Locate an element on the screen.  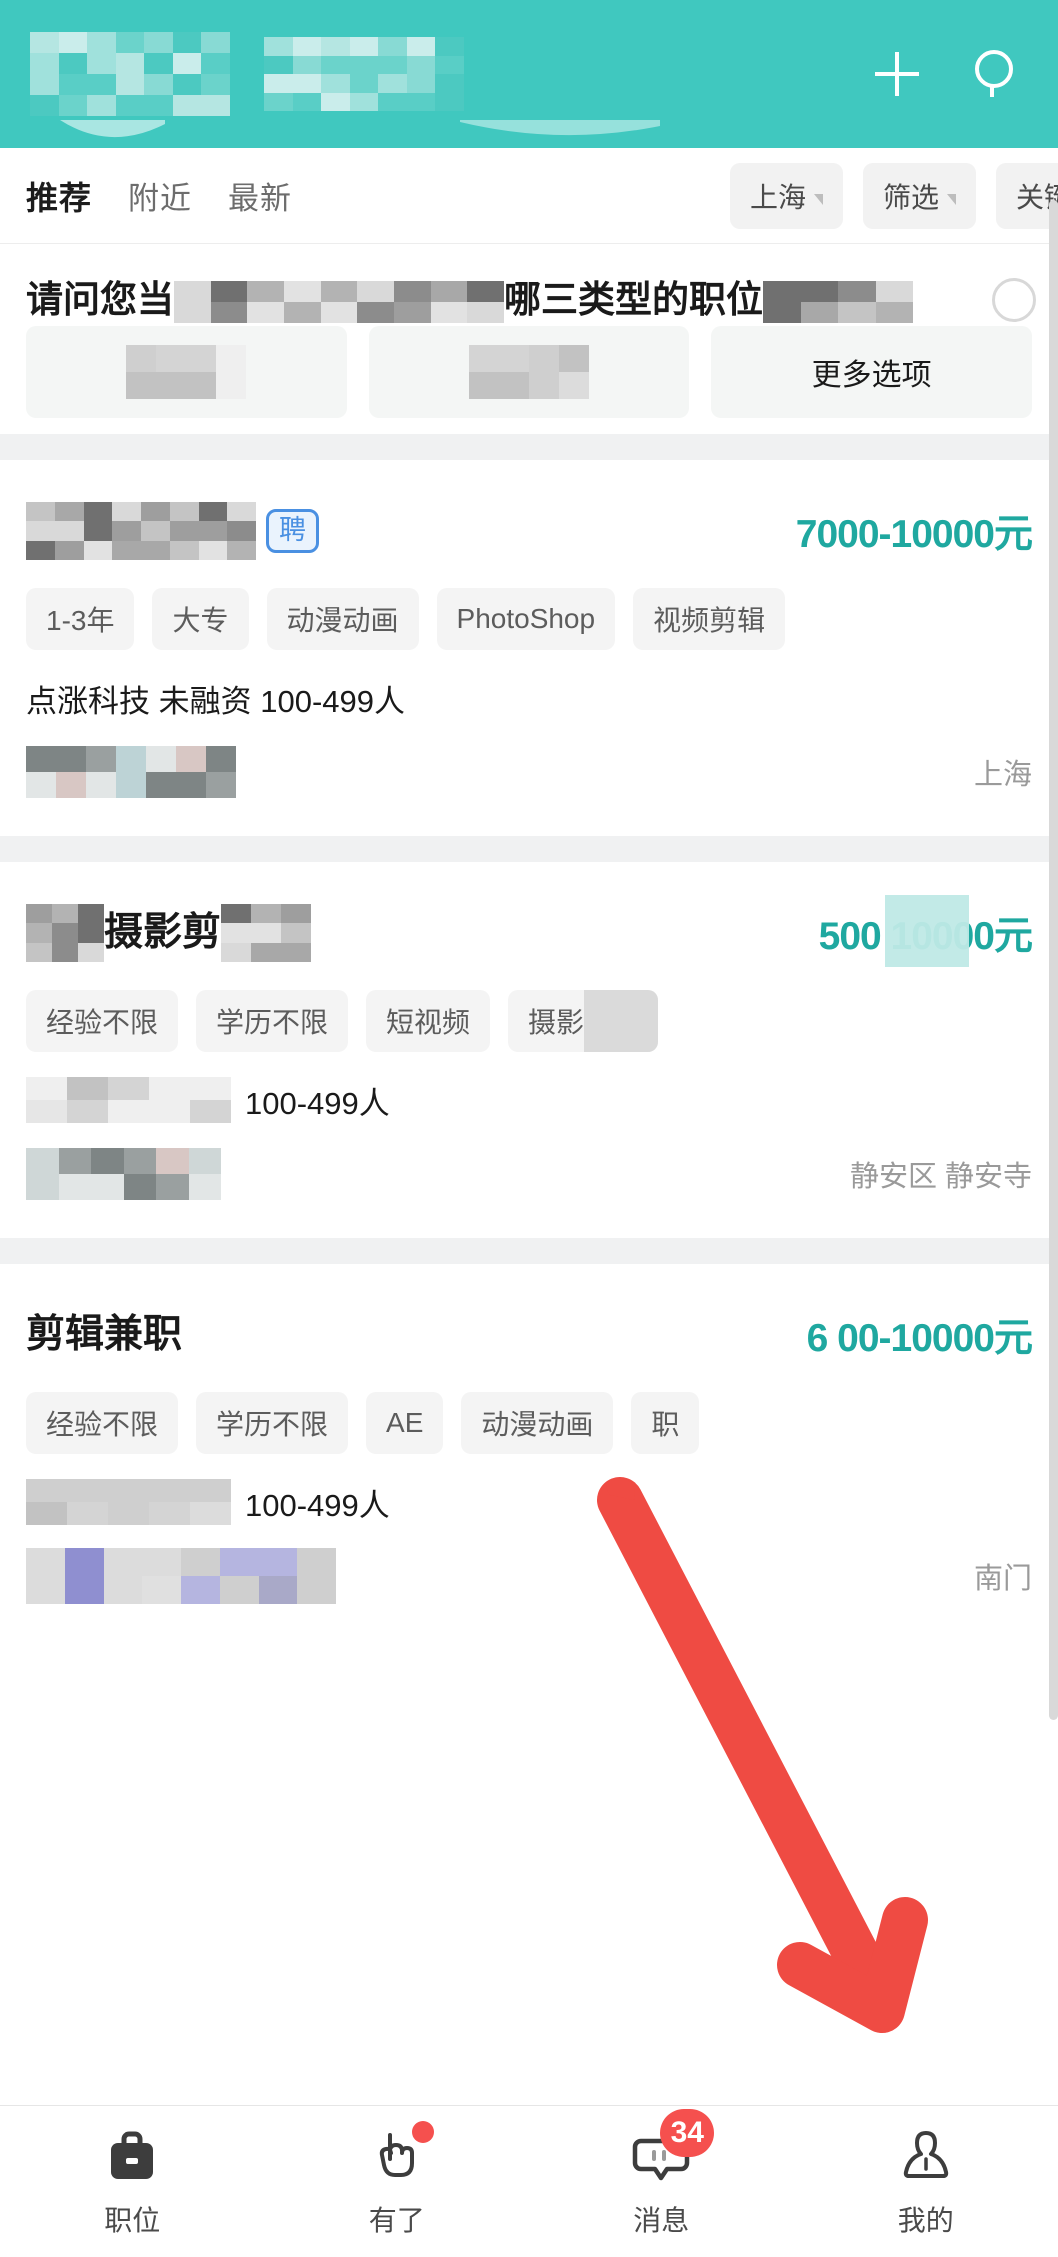
nav-dot-badge is located at coordinates (422, 2131).